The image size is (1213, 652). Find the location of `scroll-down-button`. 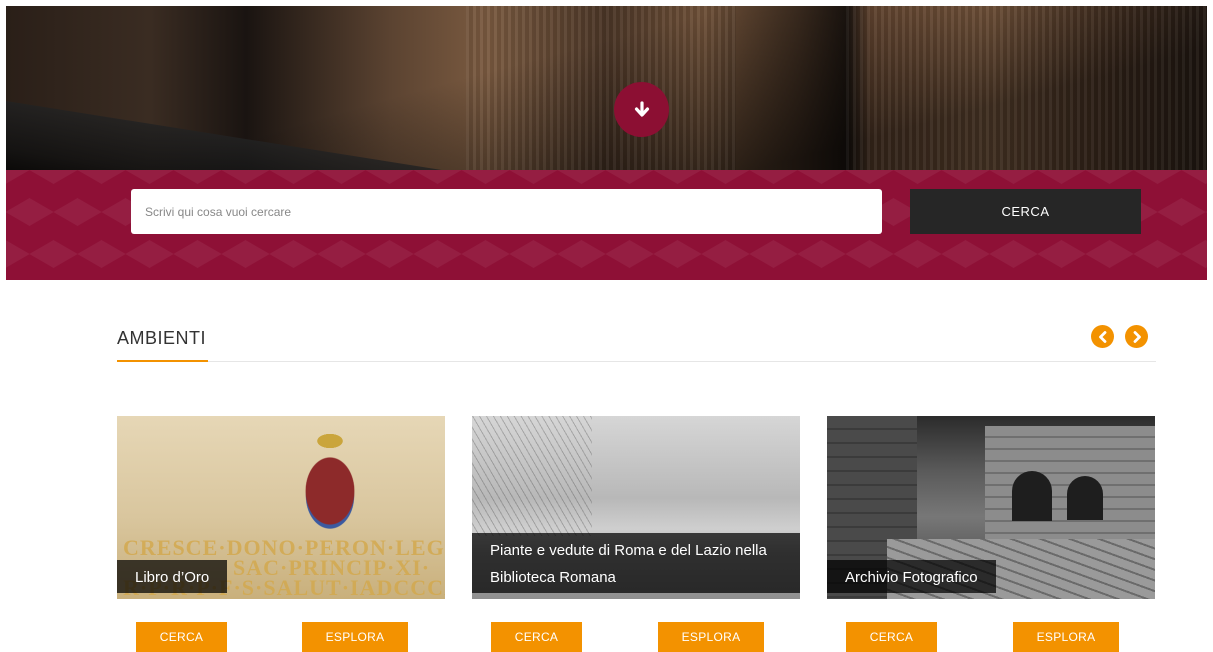

scroll-down-button is located at coordinates (641, 109).